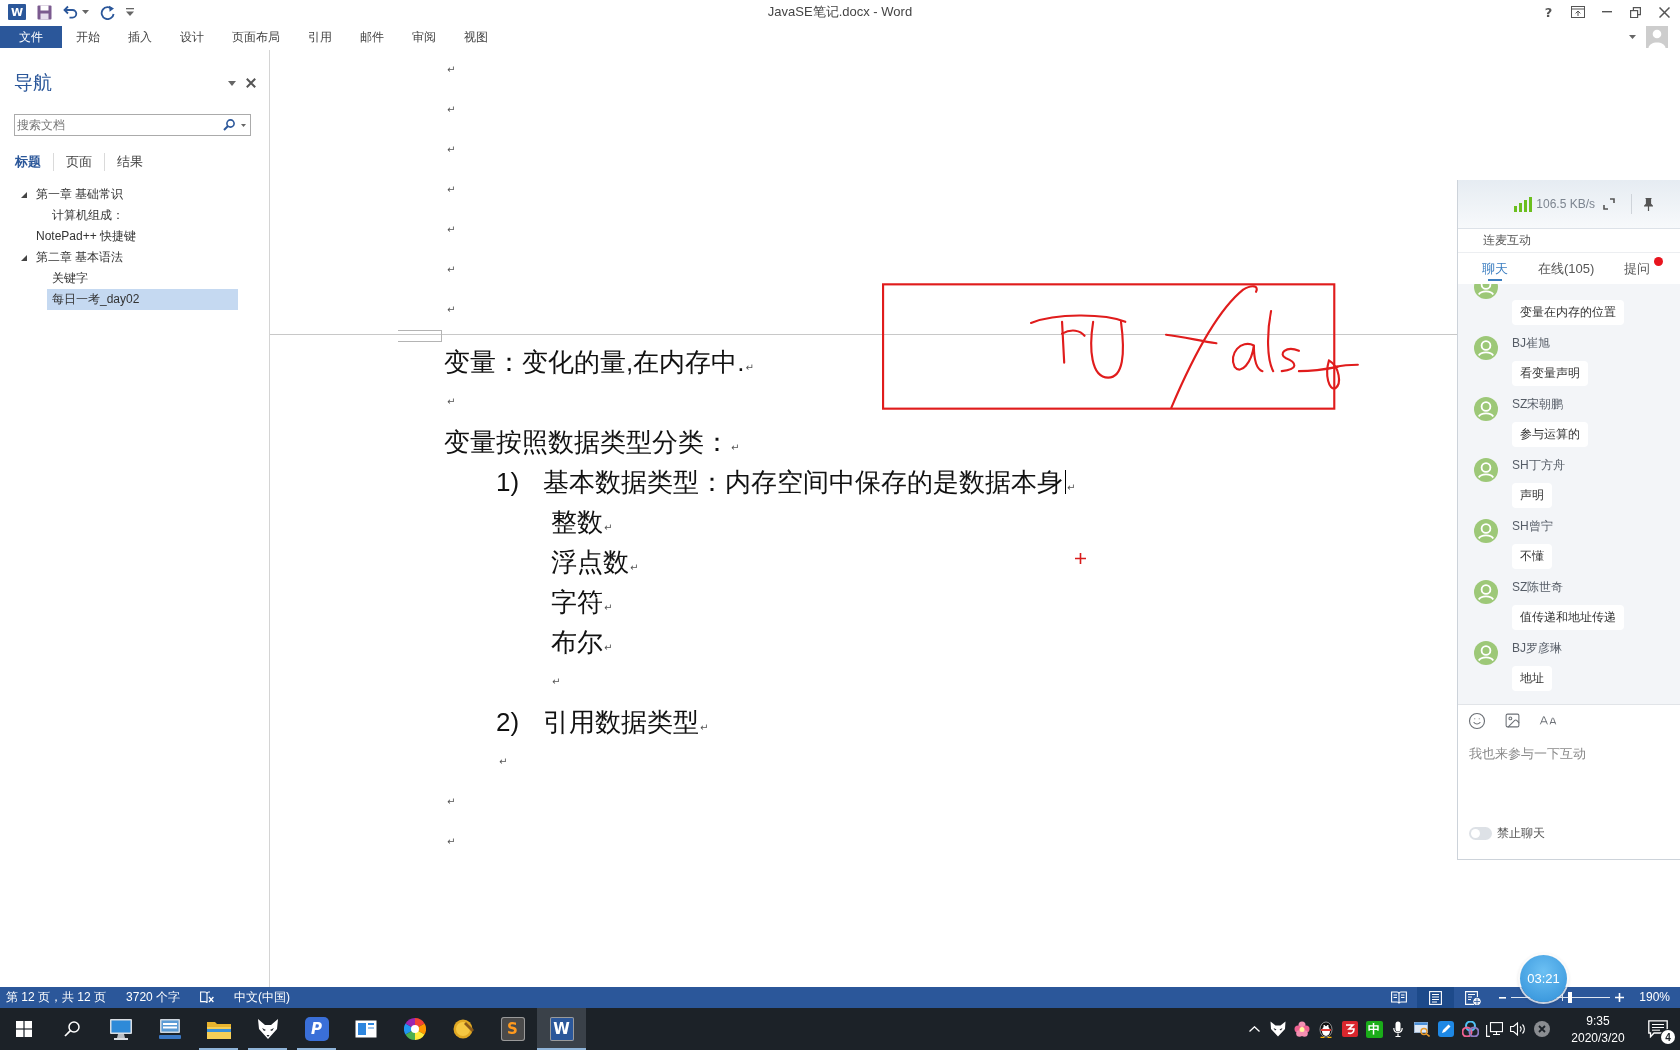 The height and width of the screenshot is (1050, 1680). I want to click on penguin-icon, so click(1326, 1029).